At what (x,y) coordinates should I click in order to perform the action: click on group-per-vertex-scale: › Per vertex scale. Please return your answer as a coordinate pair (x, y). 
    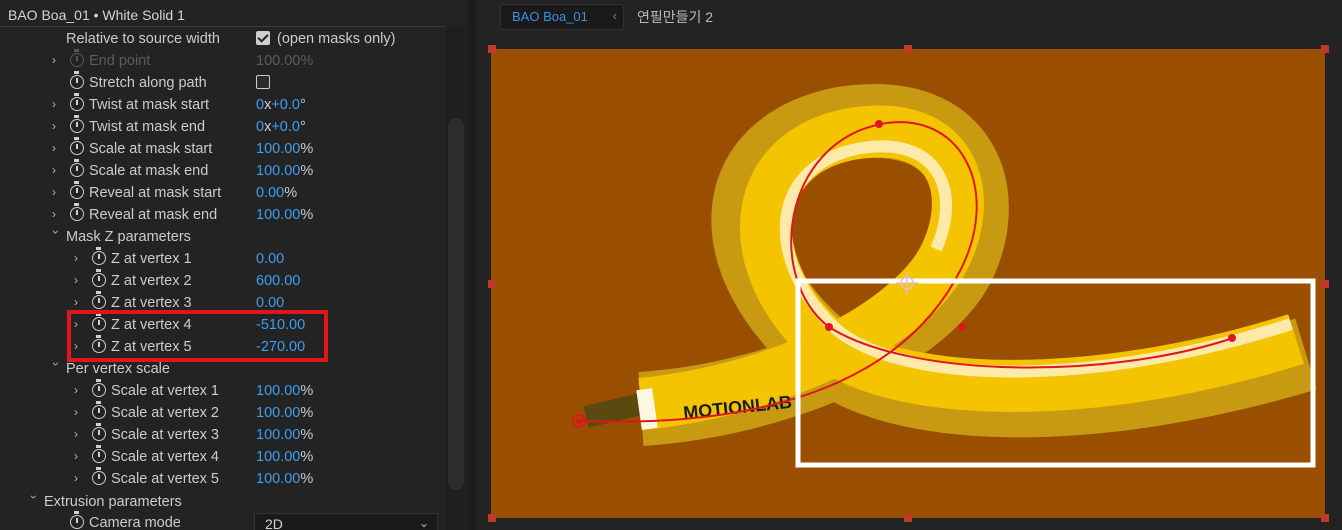
    Looking at the image, I should click on (223, 369).